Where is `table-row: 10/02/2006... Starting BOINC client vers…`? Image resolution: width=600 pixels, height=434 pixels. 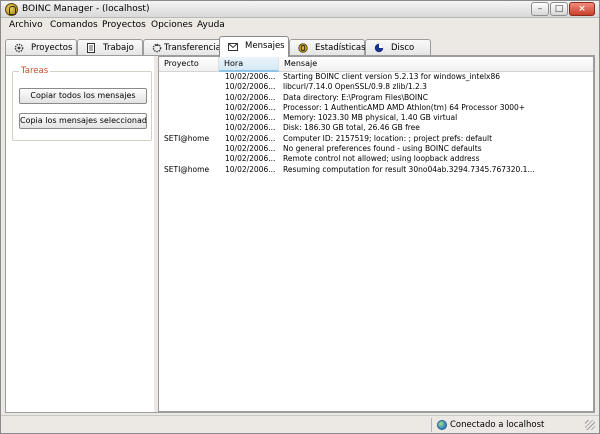 table-row: 10/02/2006... Starting BOINC client vers… is located at coordinates (376, 77).